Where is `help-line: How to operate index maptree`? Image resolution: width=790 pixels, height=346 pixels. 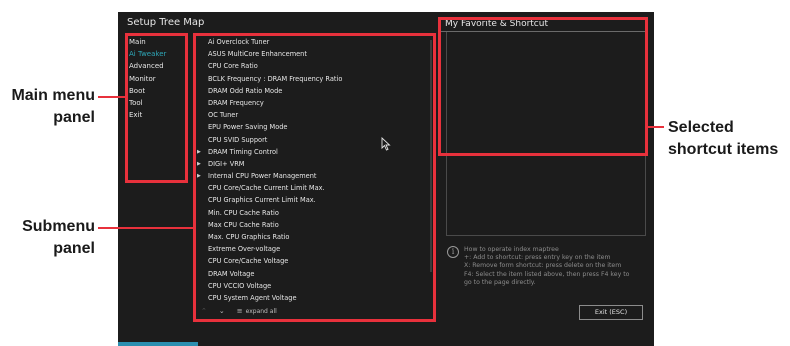
help-line: How to operate index maptree is located at coordinates (511, 249).